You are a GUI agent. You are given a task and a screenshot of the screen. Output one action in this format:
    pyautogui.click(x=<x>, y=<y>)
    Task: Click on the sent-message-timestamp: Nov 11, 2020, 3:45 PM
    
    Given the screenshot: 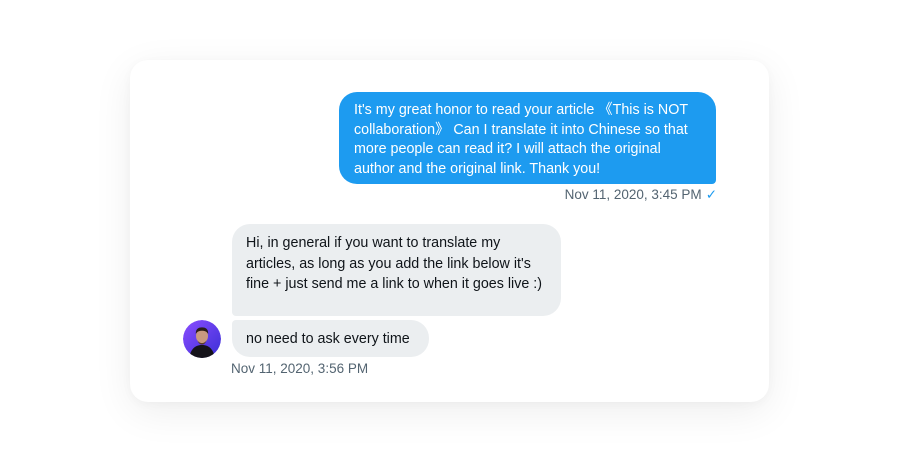 What is the action you would take?
    pyautogui.click(x=633, y=194)
    